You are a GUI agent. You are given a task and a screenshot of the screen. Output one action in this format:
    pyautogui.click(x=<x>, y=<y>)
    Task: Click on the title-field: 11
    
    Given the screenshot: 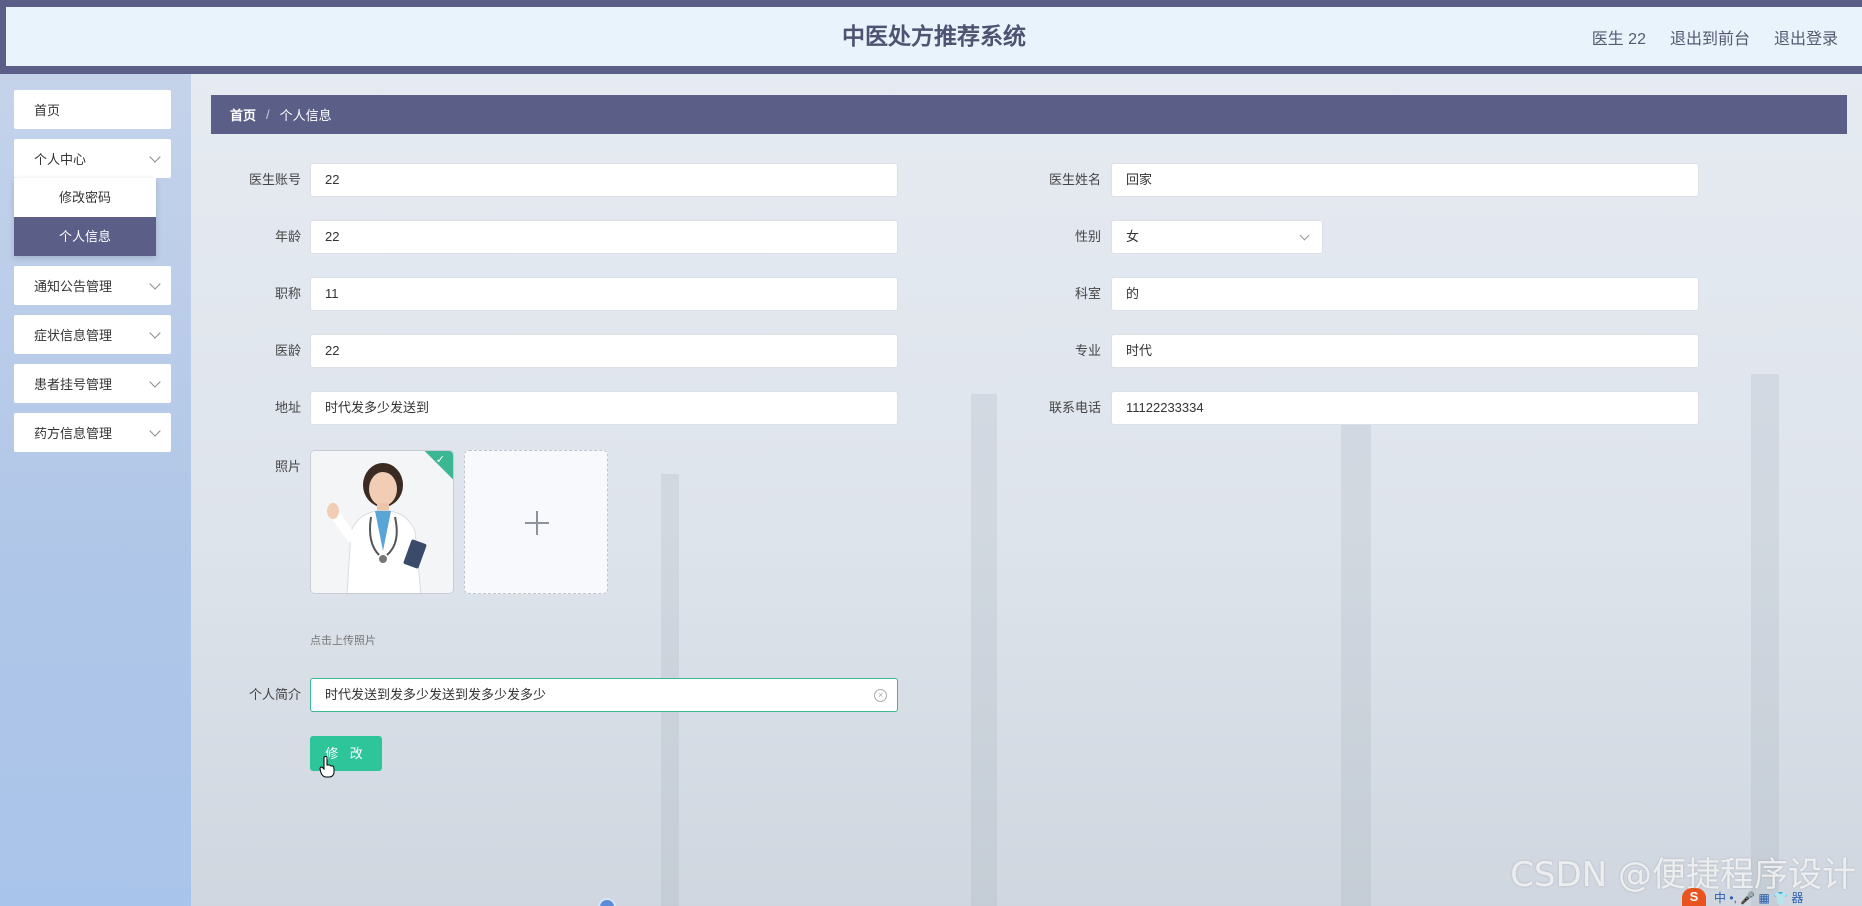 What is the action you would take?
    pyautogui.click(x=604, y=294)
    